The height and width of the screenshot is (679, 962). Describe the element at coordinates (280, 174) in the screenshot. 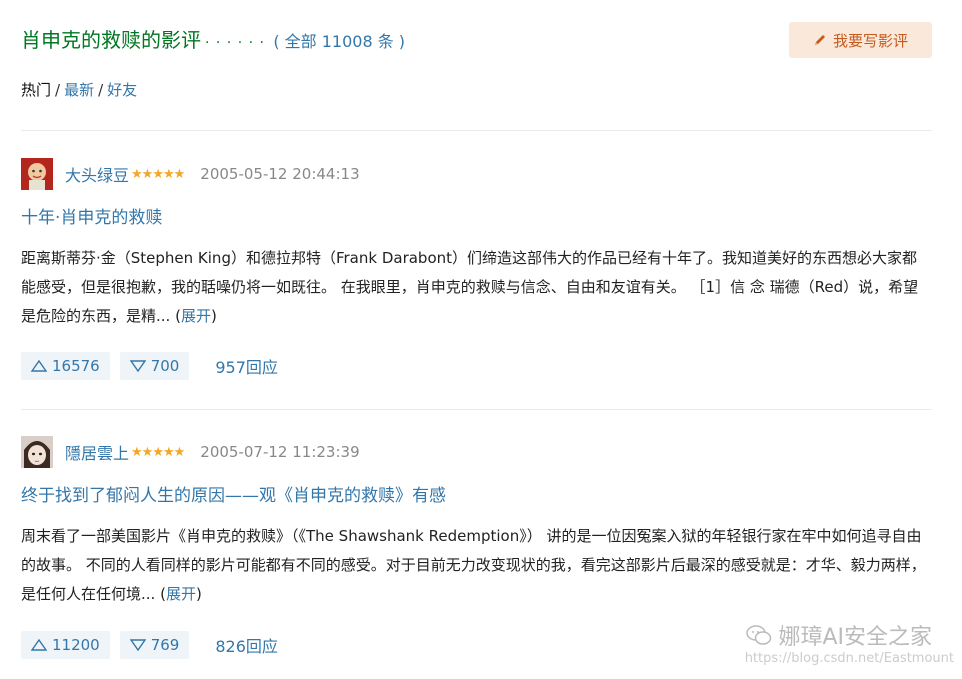

I see `review-date: 2005-05-12 20:44:13` at that location.